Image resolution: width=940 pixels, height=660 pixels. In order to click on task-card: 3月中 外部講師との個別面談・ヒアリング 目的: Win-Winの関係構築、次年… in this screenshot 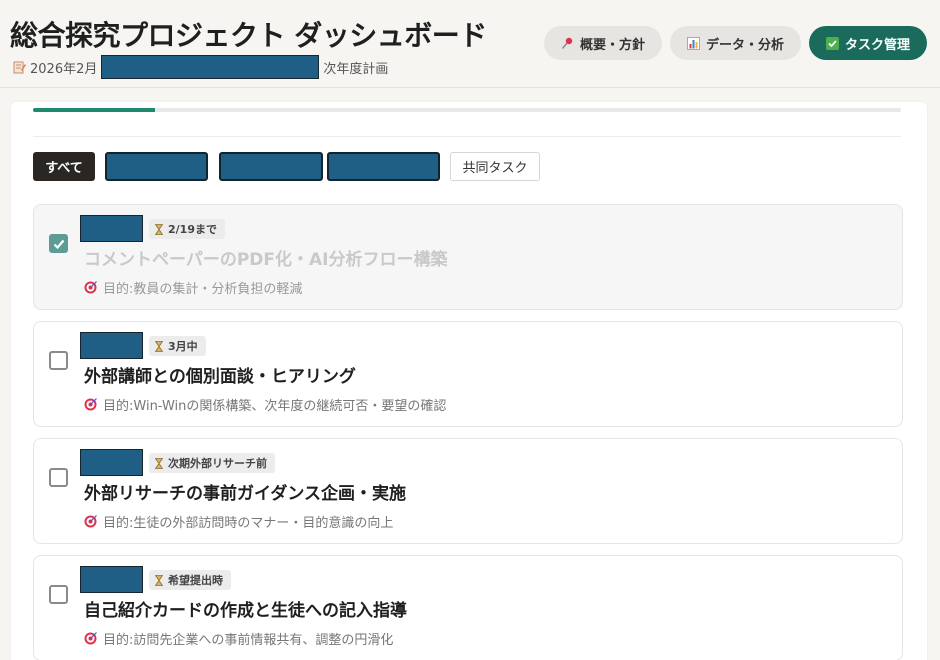, I will do `click(468, 374)`.